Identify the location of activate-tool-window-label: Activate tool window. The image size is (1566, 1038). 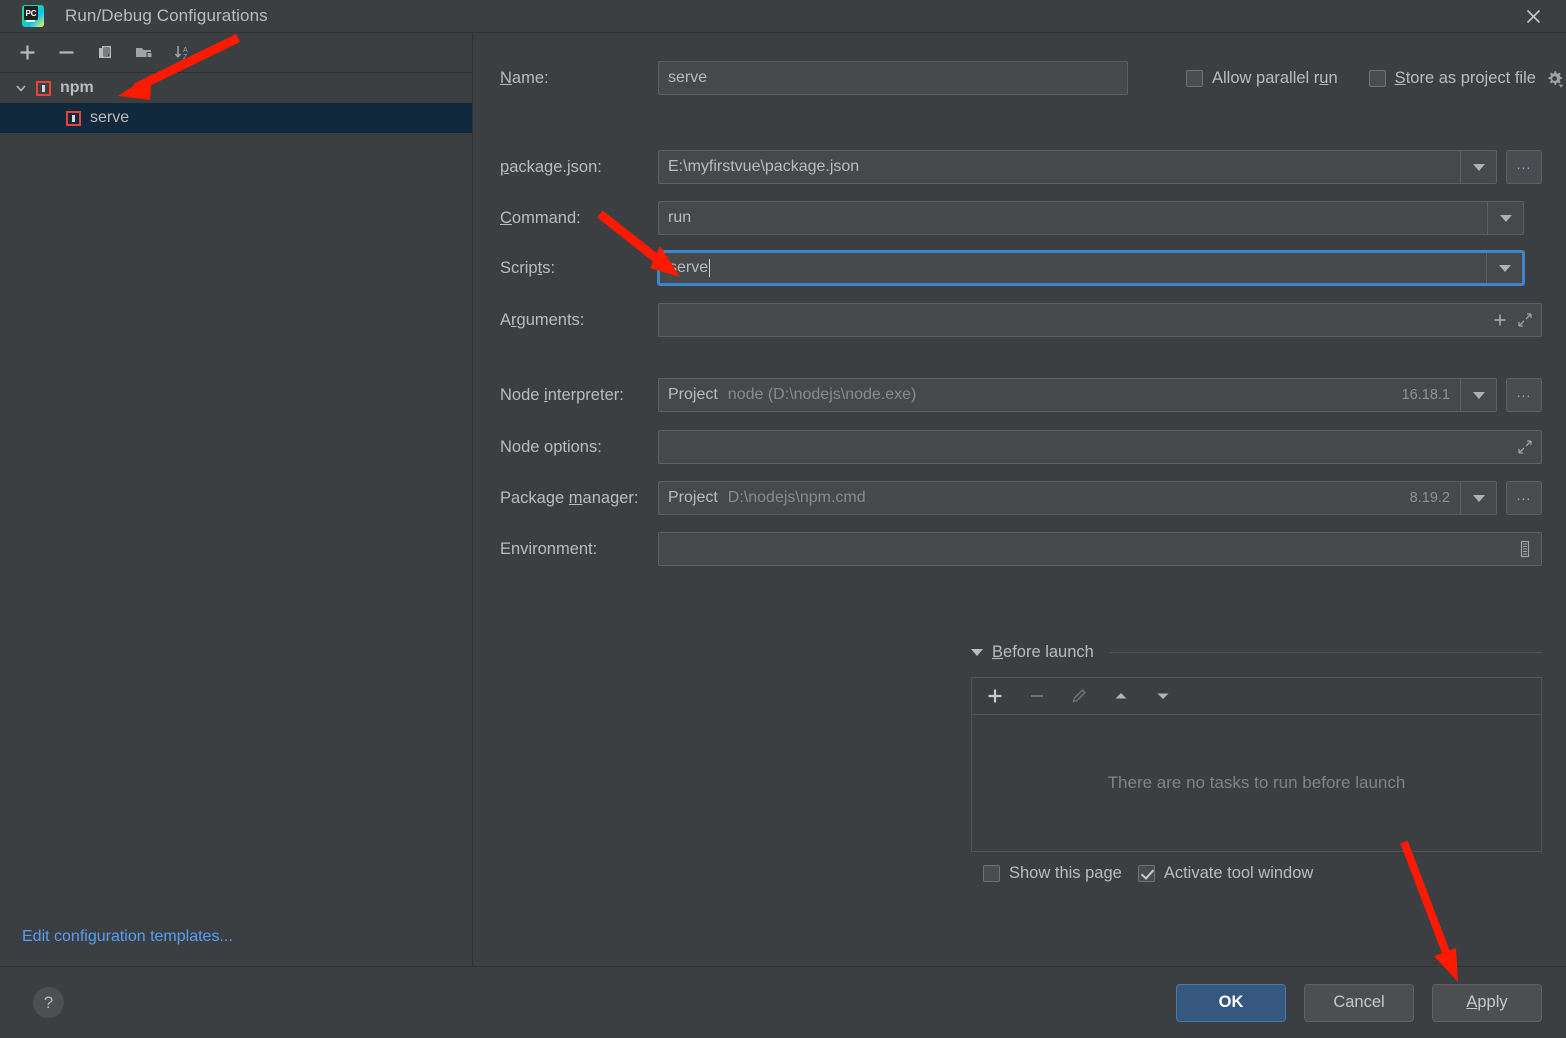
(1238, 873).